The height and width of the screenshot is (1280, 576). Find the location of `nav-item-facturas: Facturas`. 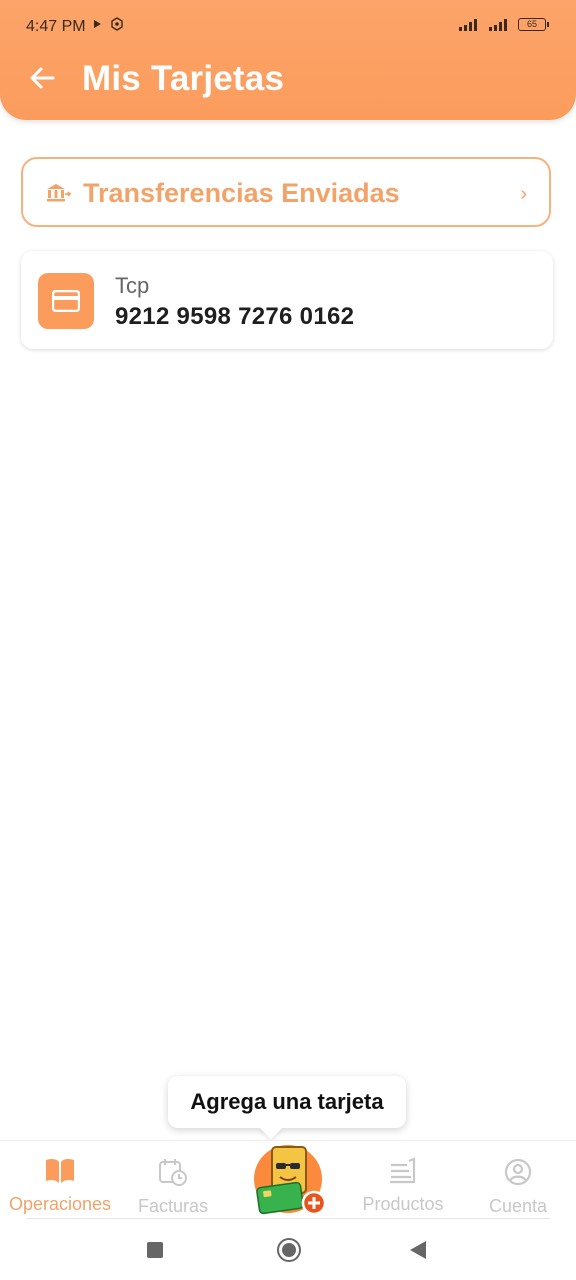

nav-item-facturas: Facturas is located at coordinates (173, 1187).